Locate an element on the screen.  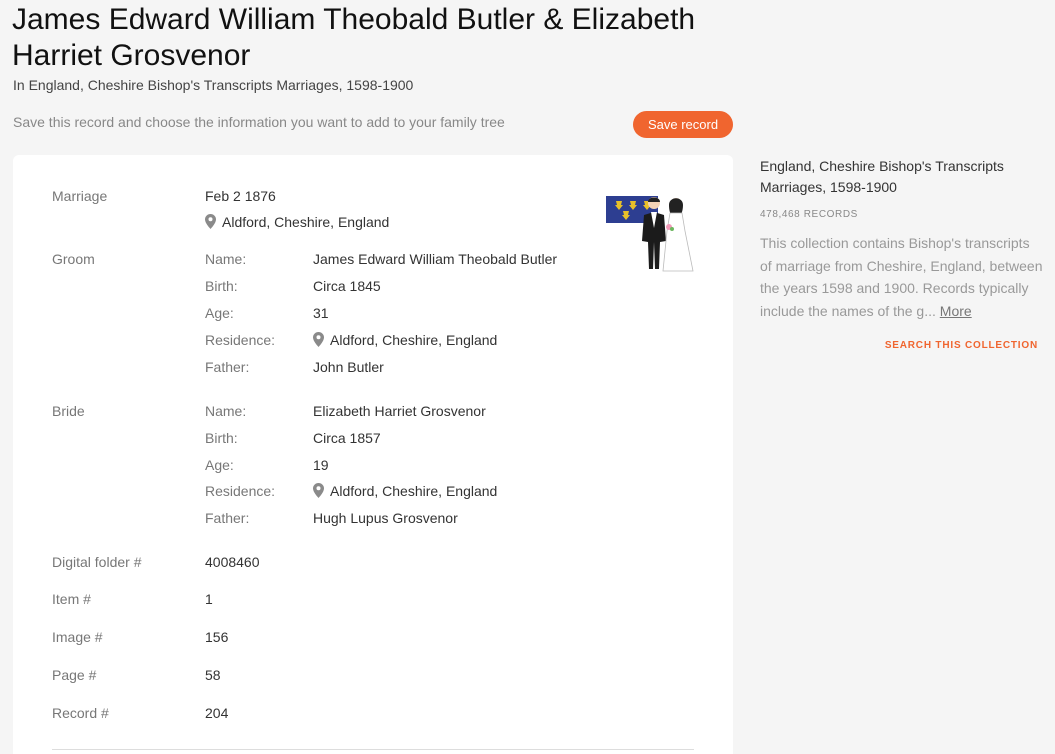
groom-name-label: Name: is located at coordinates (226, 259).